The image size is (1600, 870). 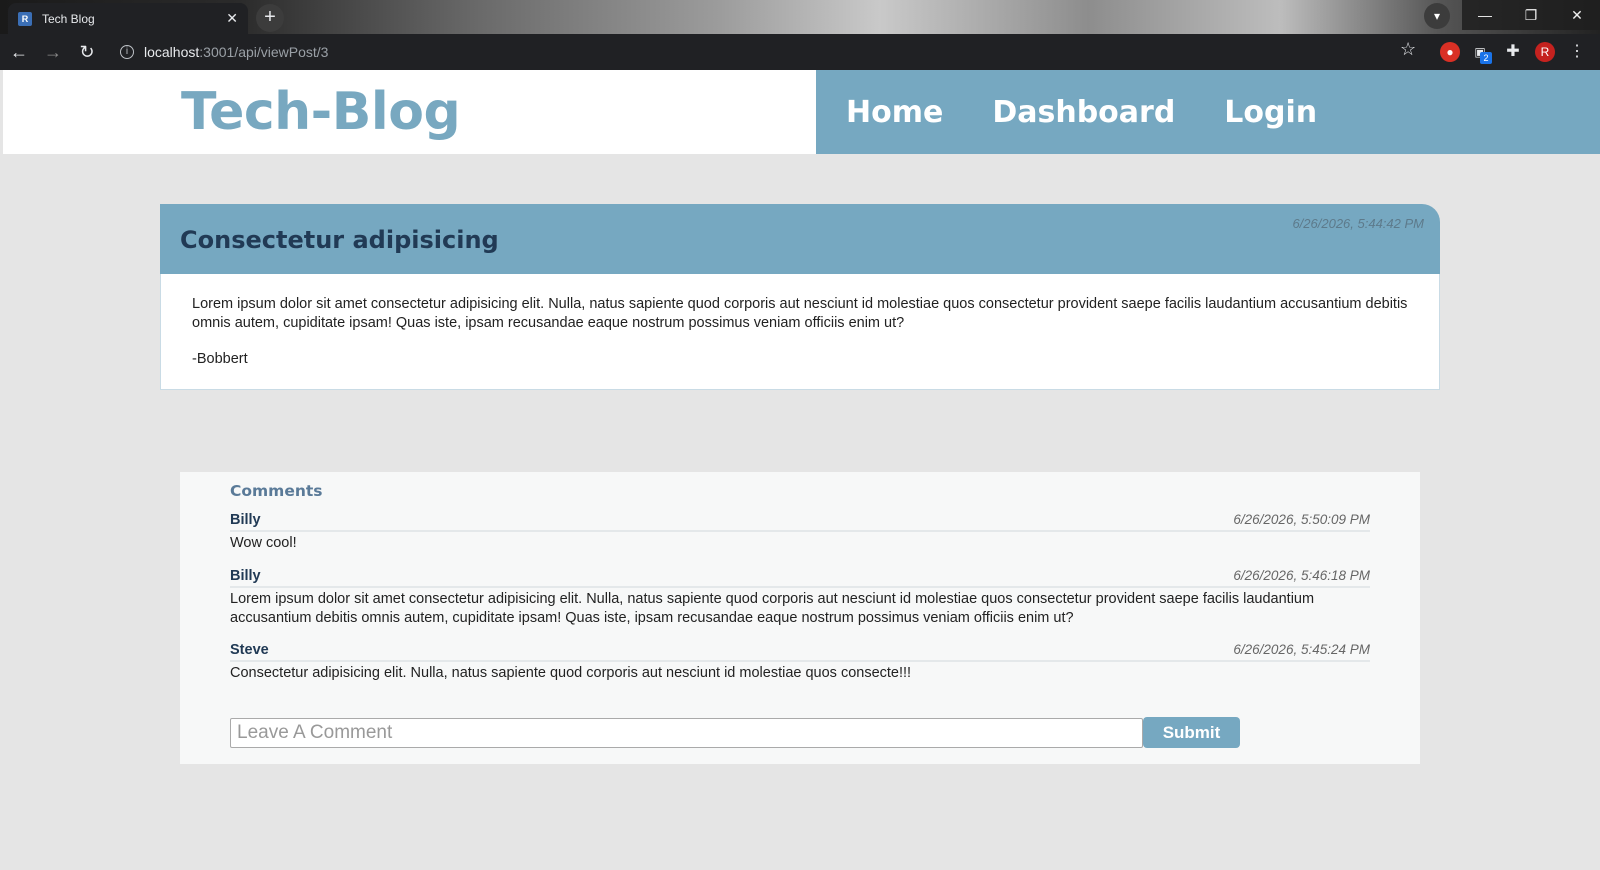 What do you see at coordinates (1301, 519) in the screenshot?
I see `comment-date: 6/26/2026, 5:50:09 PM` at bounding box center [1301, 519].